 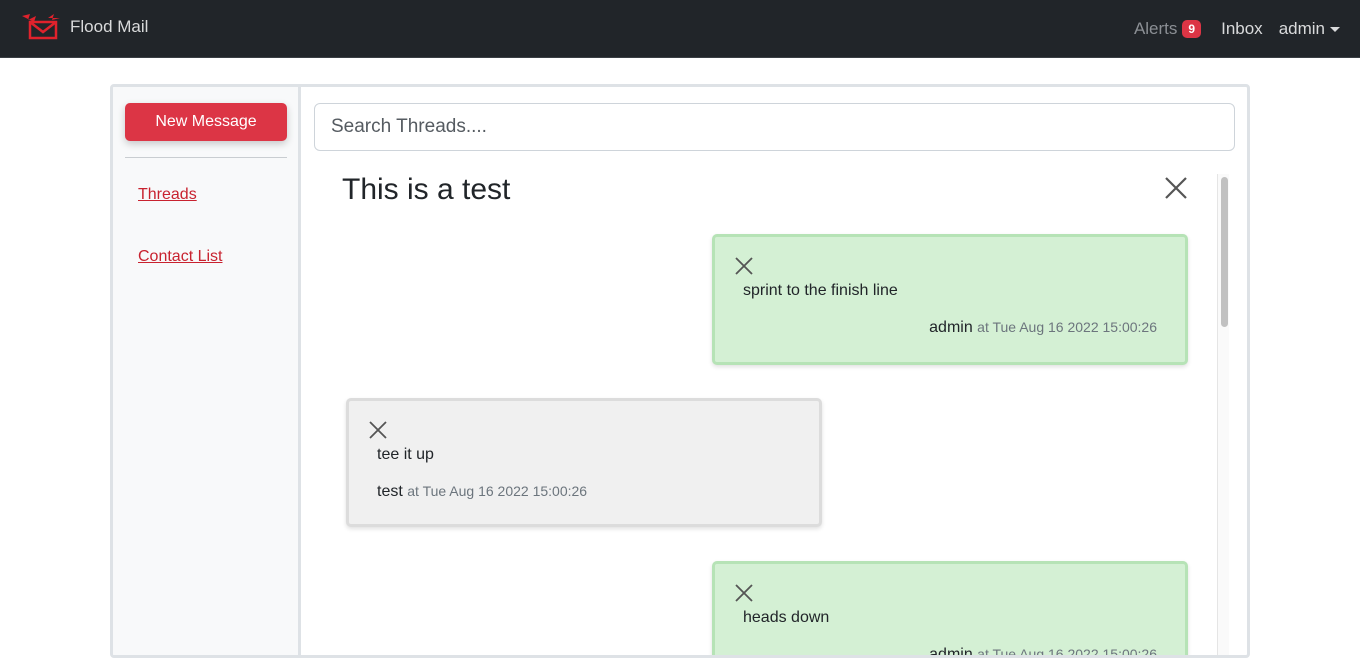 What do you see at coordinates (167, 195) in the screenshot?
I see `sidebar-item-threads: Threads` at bounding box center [167, 195].